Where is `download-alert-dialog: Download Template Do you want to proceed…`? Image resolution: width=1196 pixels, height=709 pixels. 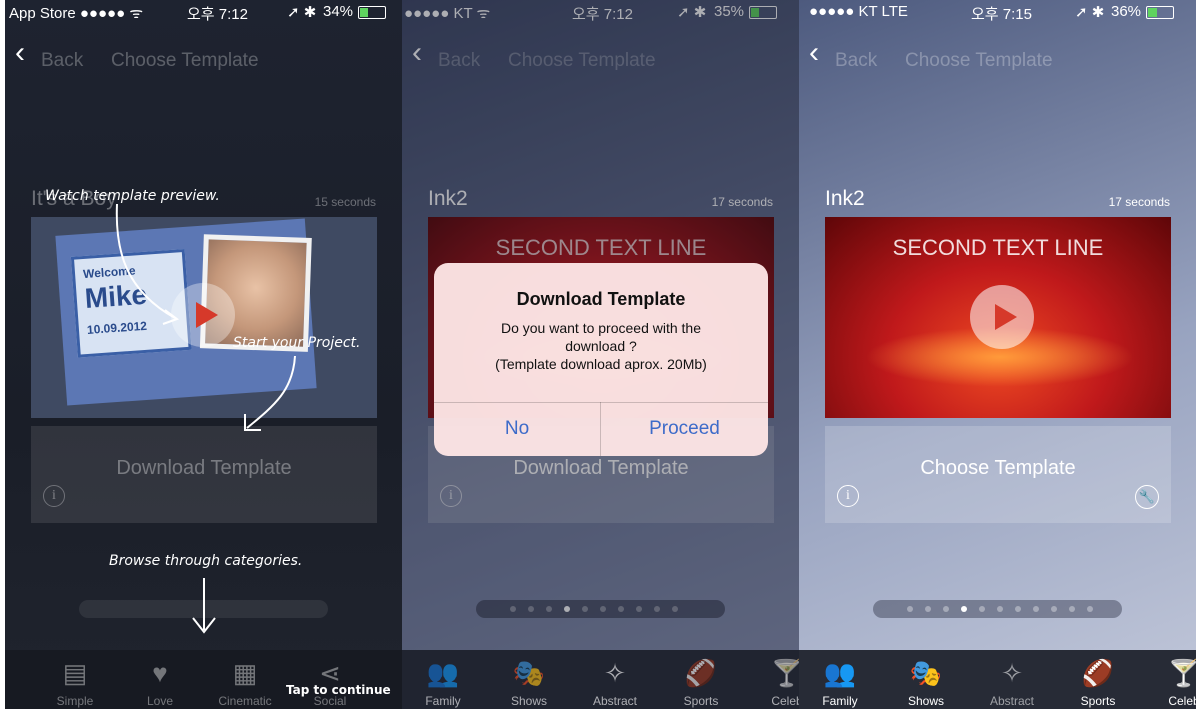
download-alert-dialog: Download Template Do you want to proceed… is located at coordinates (601, 359).